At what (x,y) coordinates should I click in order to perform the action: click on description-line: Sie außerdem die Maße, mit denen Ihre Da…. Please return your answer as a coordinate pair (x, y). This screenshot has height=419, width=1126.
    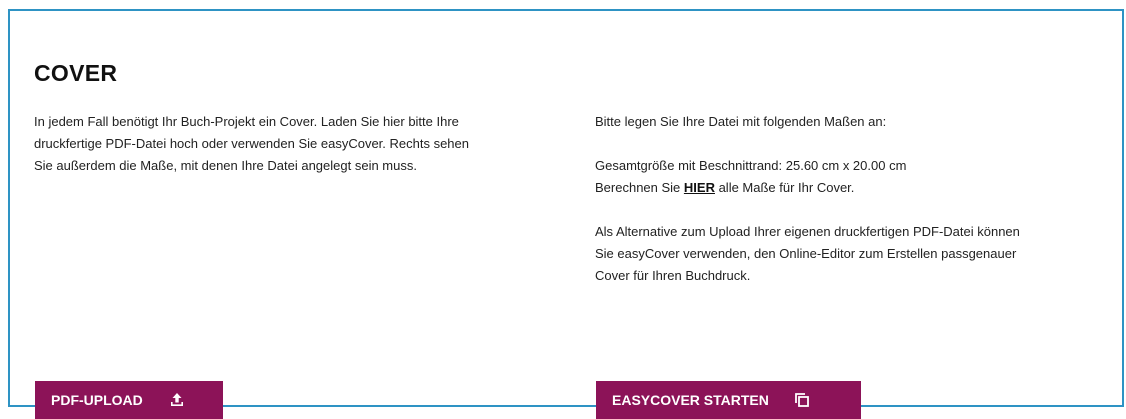
    Looking at the image, I should click on (225, 165).